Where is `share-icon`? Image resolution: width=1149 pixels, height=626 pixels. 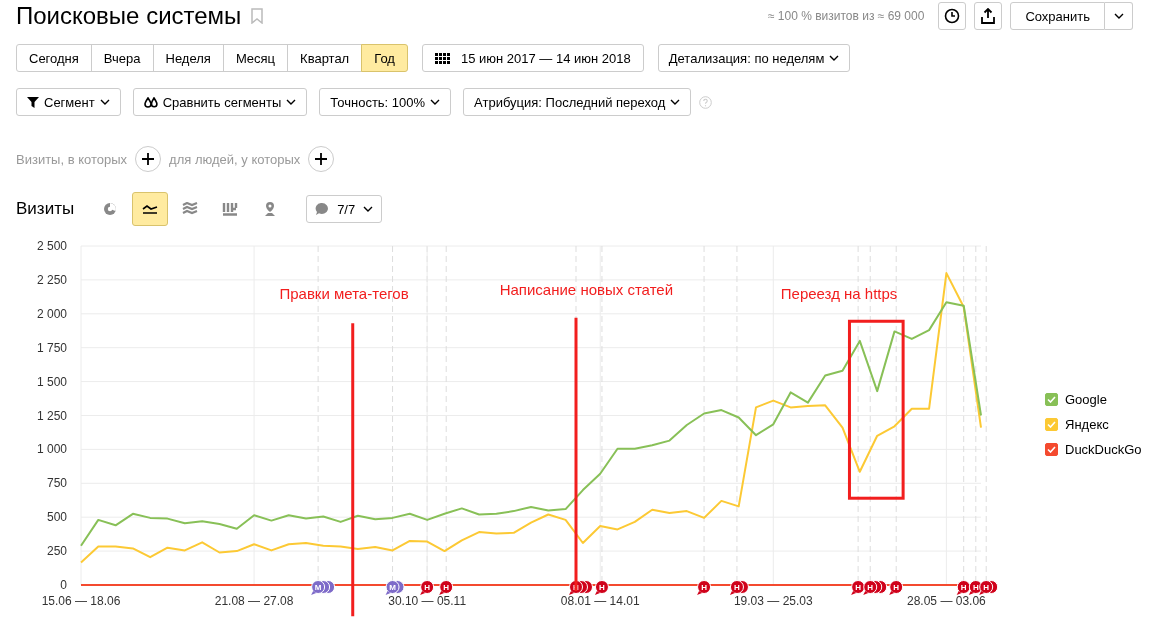
share-icon is located at coordinates (988, 16).